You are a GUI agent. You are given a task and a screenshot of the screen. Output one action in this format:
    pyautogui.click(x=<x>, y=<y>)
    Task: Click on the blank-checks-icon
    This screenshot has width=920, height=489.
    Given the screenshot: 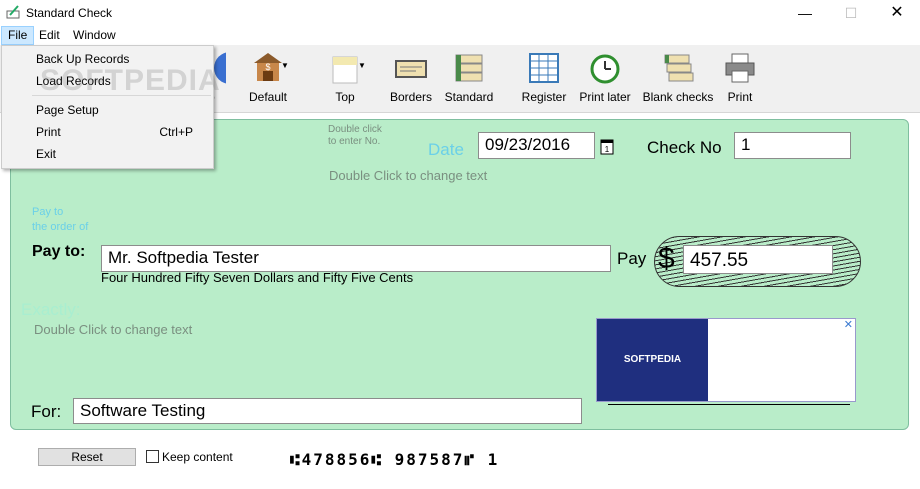 What is the action you would take?
    pyautogui.click(x=679, y=68)
    